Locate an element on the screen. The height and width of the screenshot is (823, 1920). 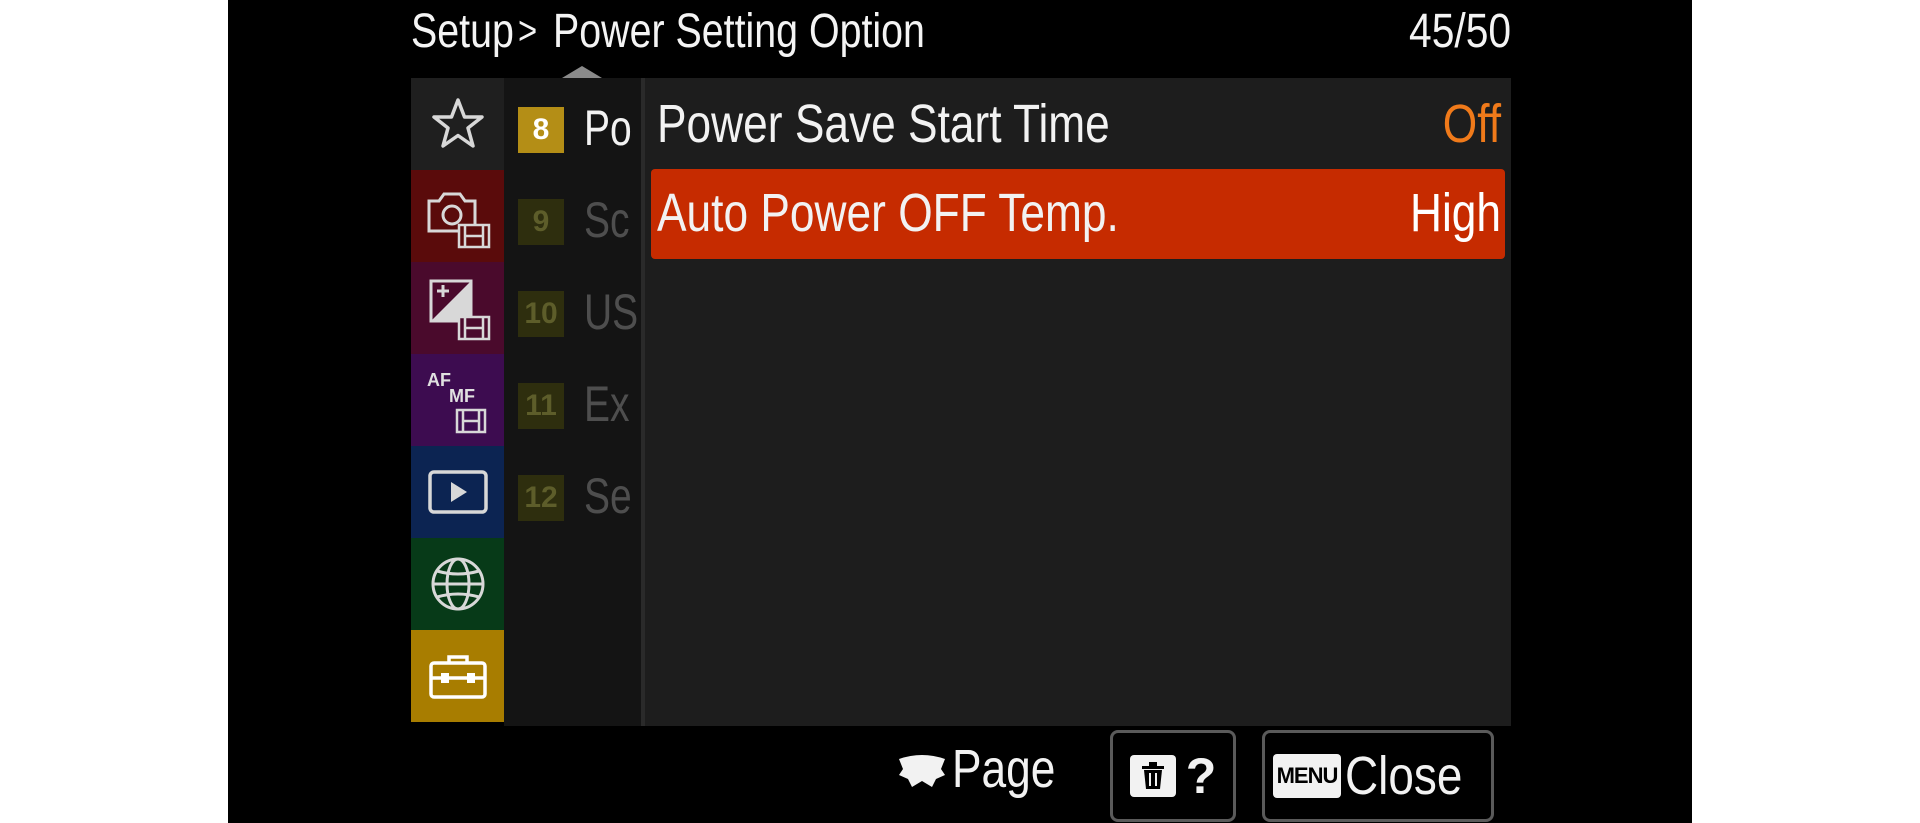
group-number: 11 is located at coordinates (541, 406).